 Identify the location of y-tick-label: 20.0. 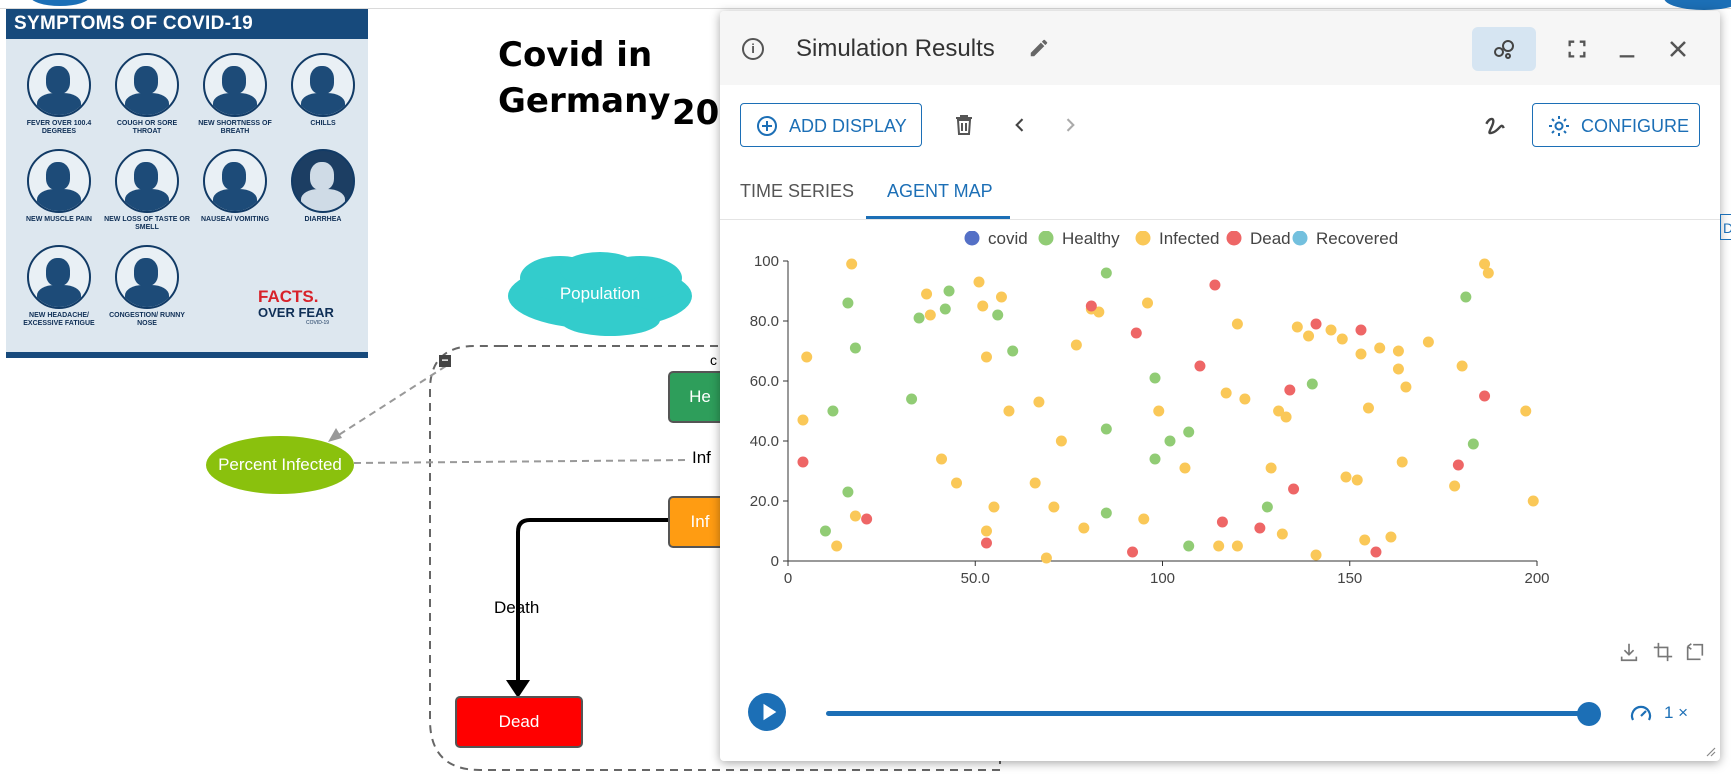
(764, 501).